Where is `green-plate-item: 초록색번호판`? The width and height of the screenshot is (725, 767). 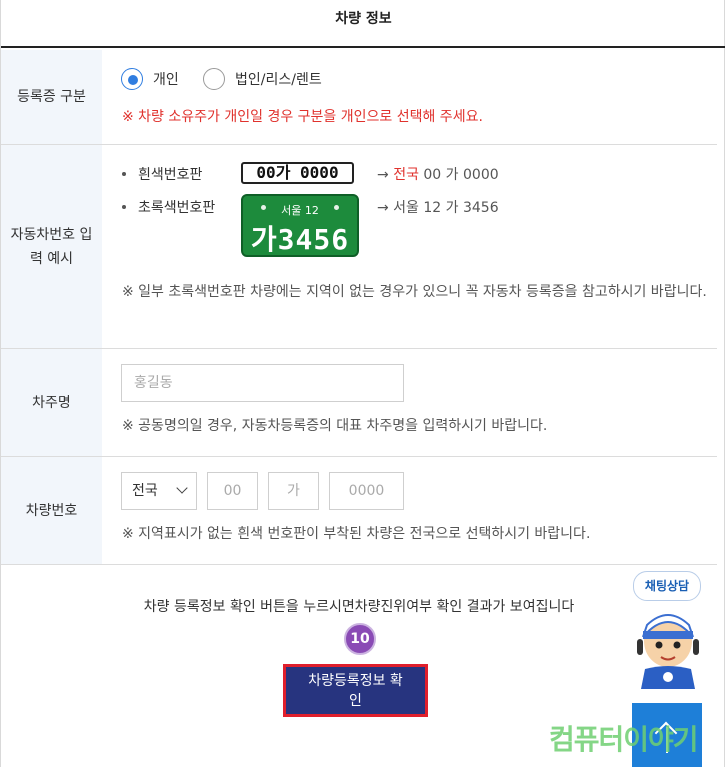
green-plate-item: 초록색번호판 is located at coordinates (168, 207).